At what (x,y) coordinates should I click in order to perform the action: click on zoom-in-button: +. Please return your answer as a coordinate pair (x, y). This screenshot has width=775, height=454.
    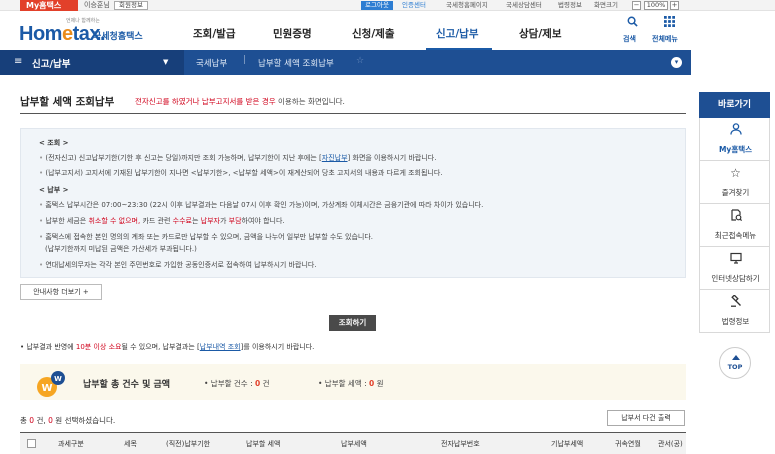
    Looking at the image, I should click on (674, 5).